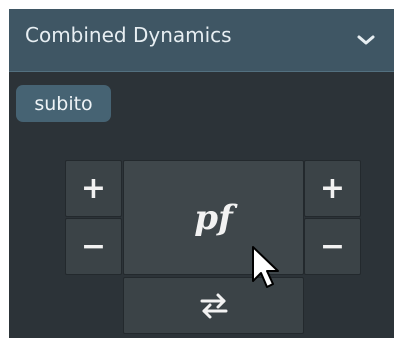 This screenshot has height=338, width=394. Describe the element at coordinates (213, 305) in the screenshot. I see `swap-arrows-icon` at that location.